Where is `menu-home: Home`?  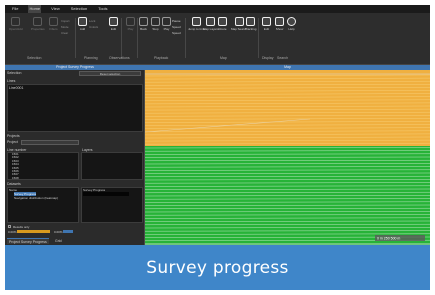 menu-home: Home is located at coordinates (35, 9).